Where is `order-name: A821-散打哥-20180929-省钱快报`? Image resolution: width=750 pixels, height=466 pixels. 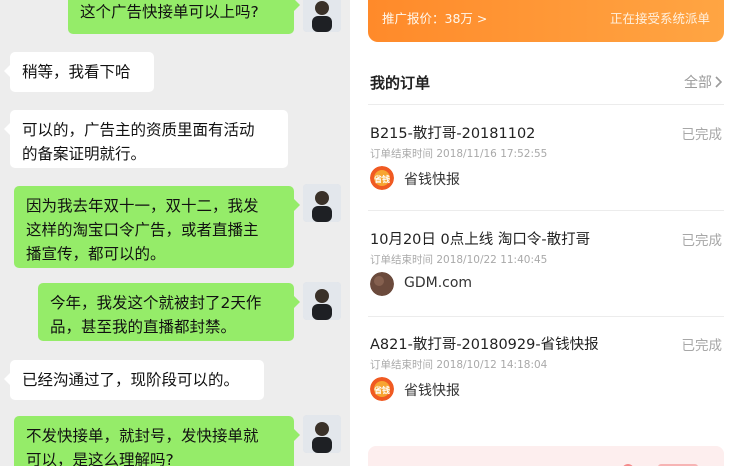 order-name: A821-散打哥-20180929-省钱快报 is located at coordinates (484, 345).